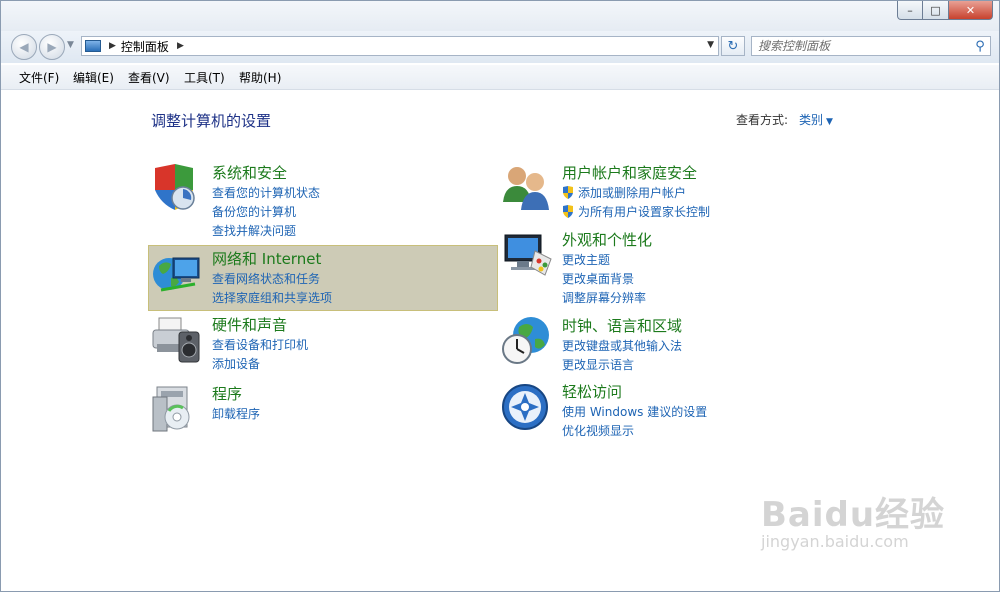 The image size is (1000, 592). I want to click on link-add-device: 添加设备, so click(260, 364).